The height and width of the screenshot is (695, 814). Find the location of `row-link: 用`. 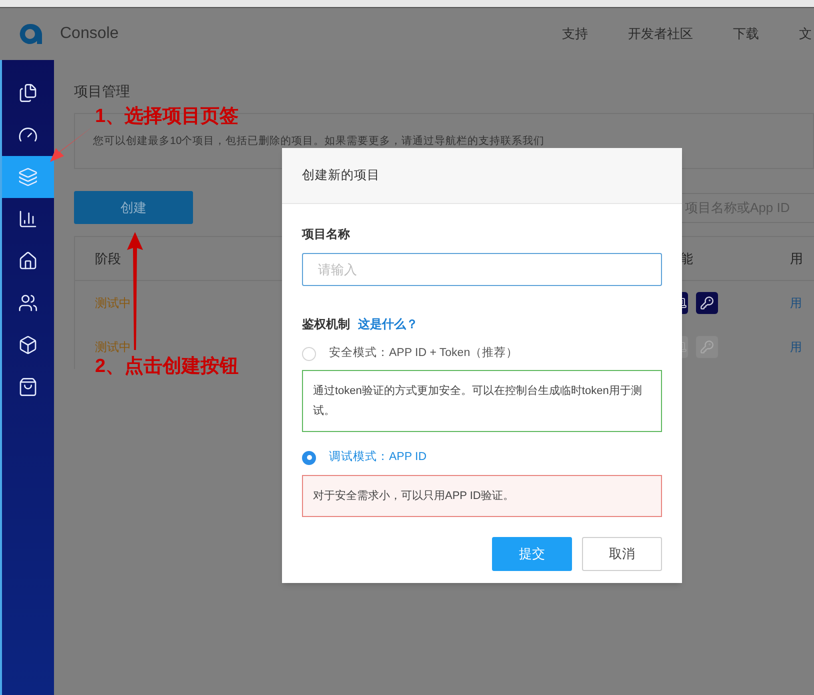

row-link: 用 is located at coordinates (796, 303).